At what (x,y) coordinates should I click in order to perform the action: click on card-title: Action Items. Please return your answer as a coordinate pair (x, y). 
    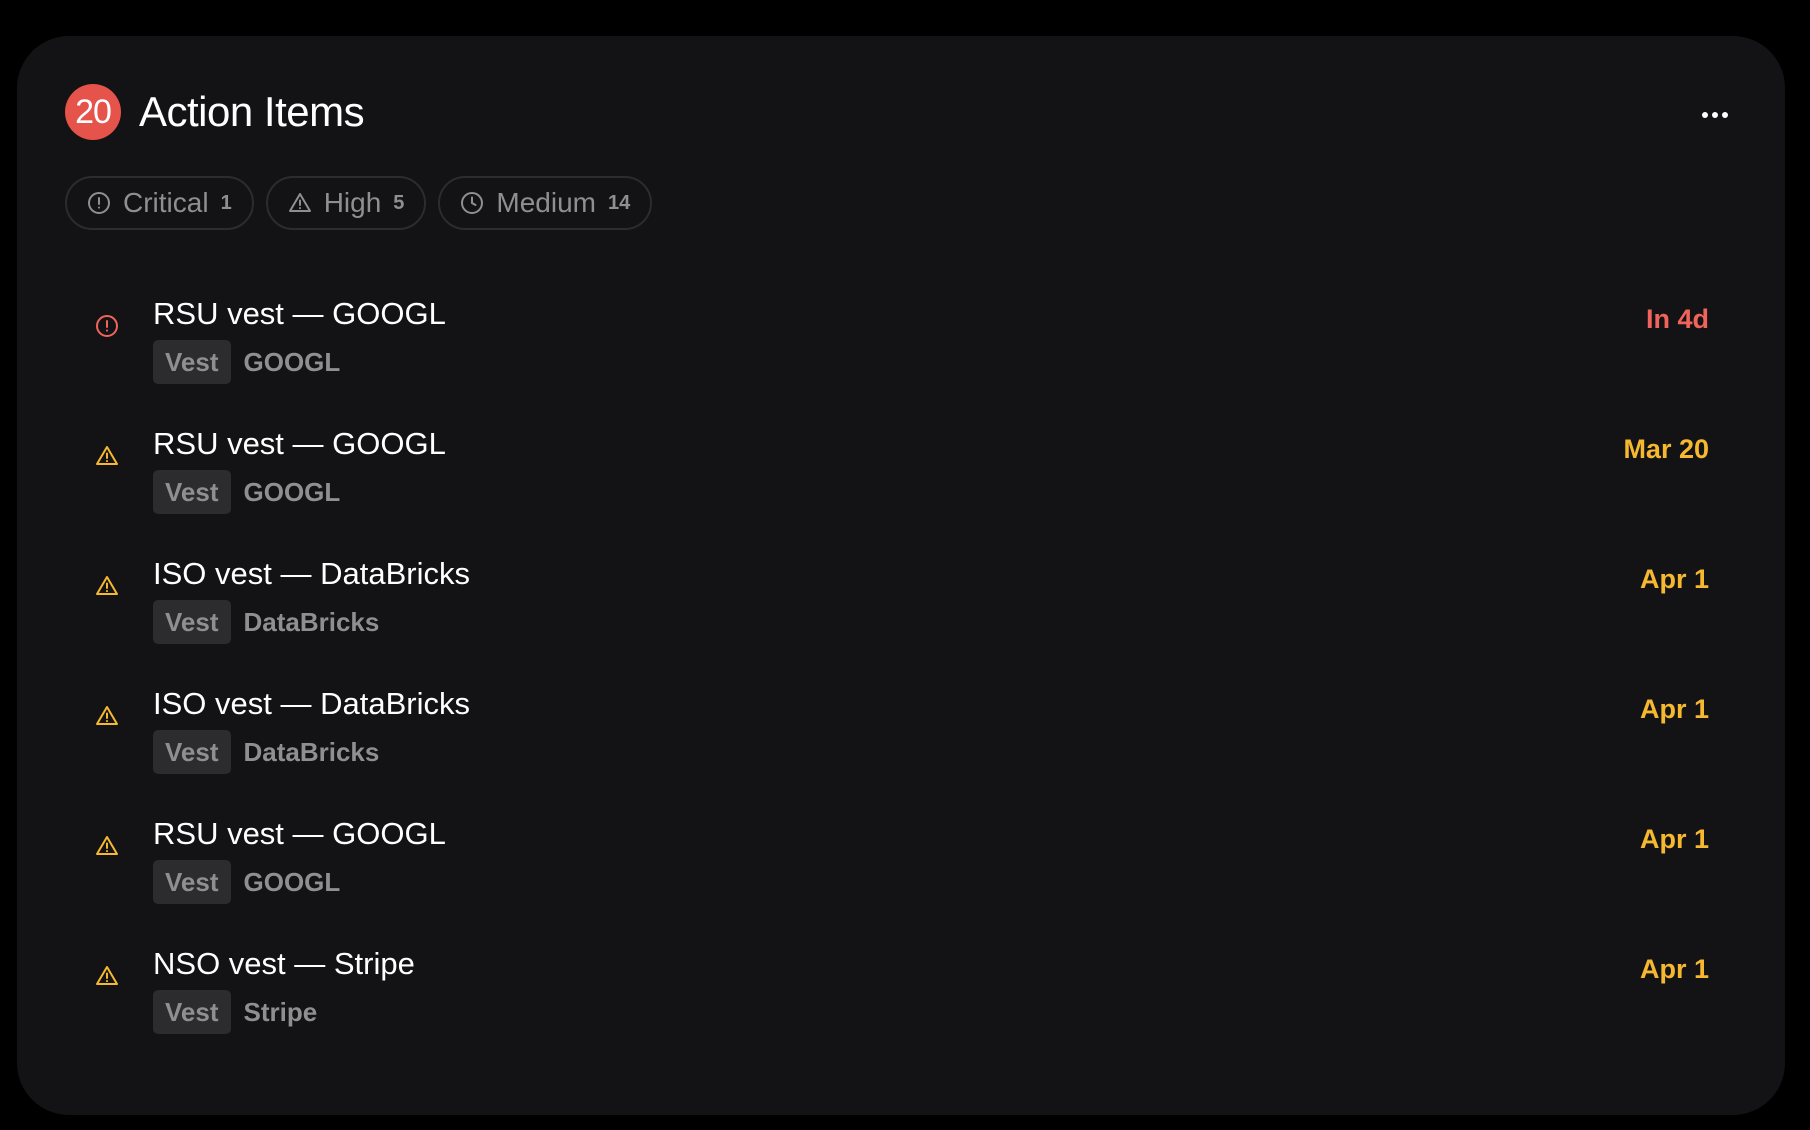
    Looking at the image, I should click on (252, 111).